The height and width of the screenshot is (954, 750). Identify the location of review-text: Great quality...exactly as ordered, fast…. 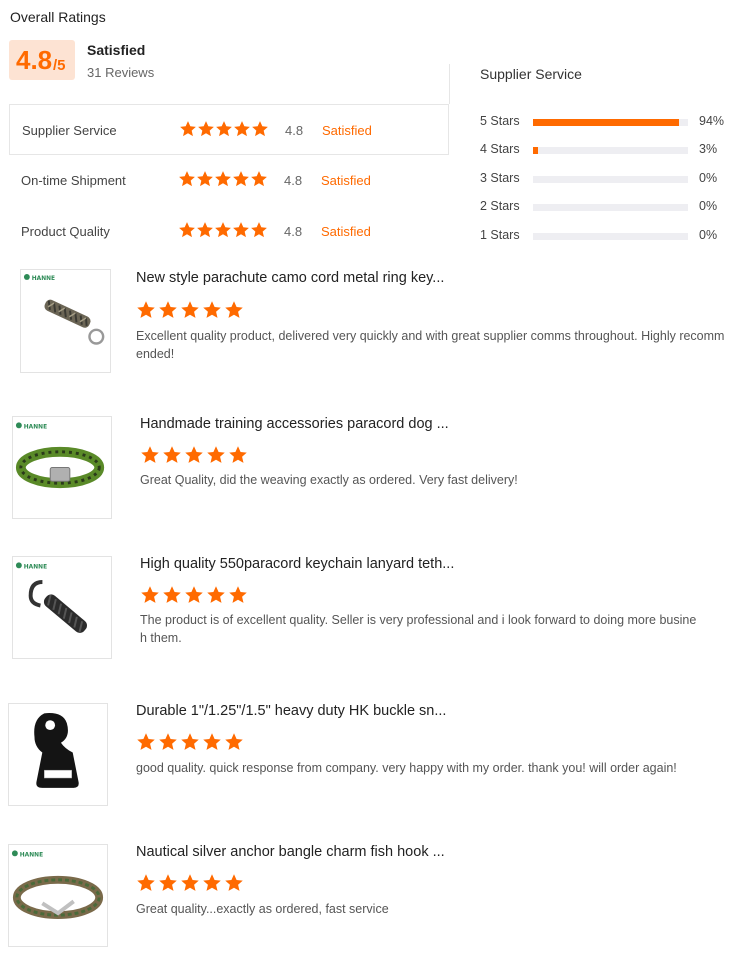
(262, 909).